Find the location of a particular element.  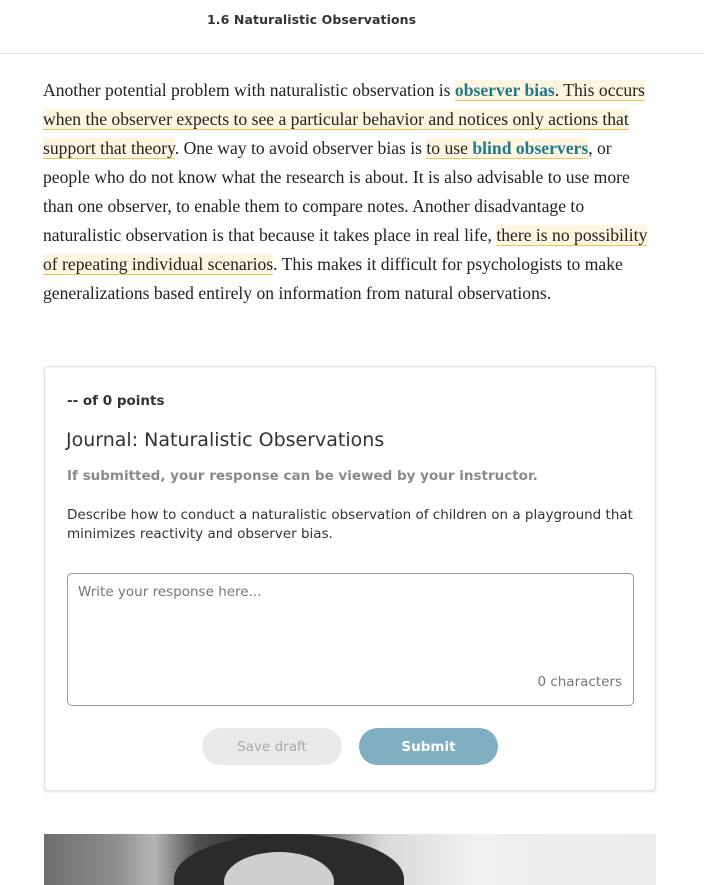

glossary-term-link: observer bias is located at coordinates (504, 90).